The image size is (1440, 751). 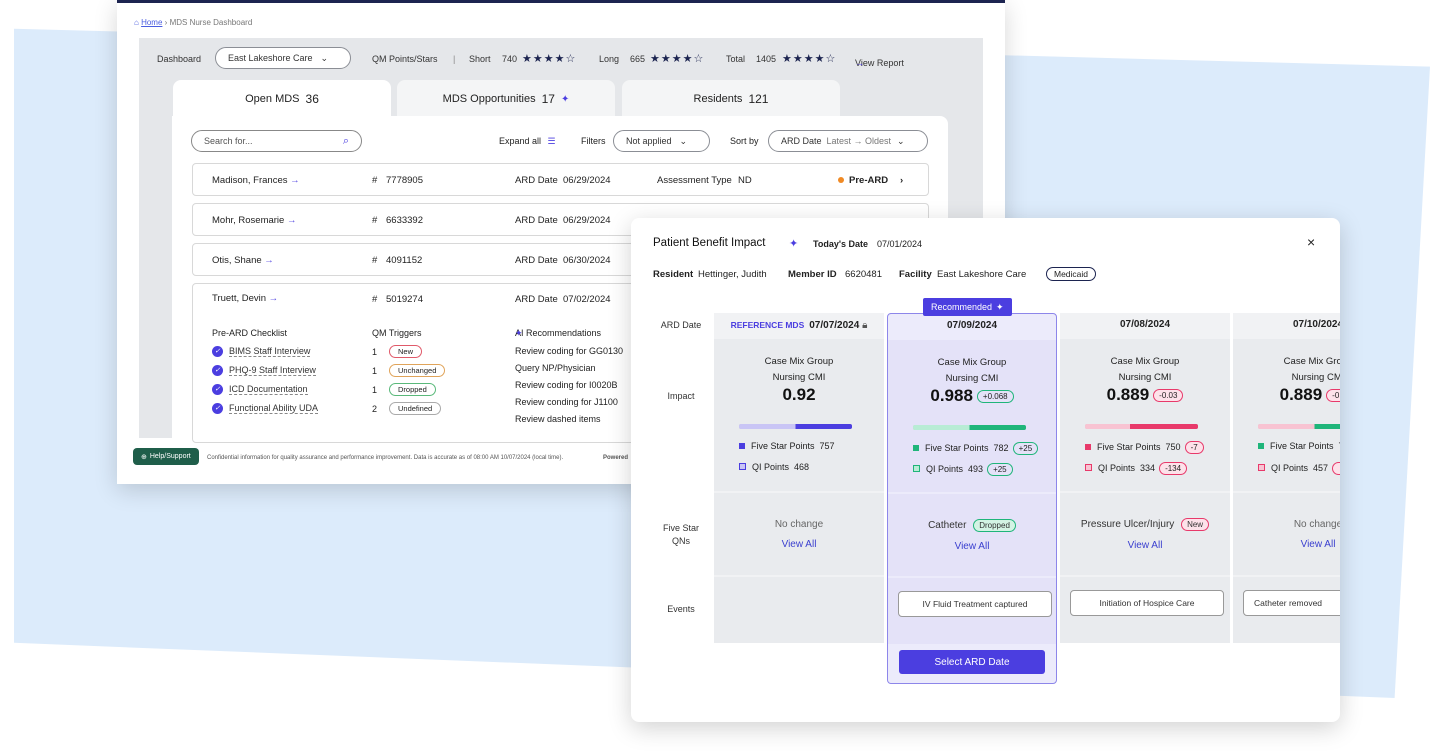 What do you see at coordinates (250, 333) in the screenshot?
I see `checklist-title: Pre-ARD Checklist` at bounding box center [250, 333].